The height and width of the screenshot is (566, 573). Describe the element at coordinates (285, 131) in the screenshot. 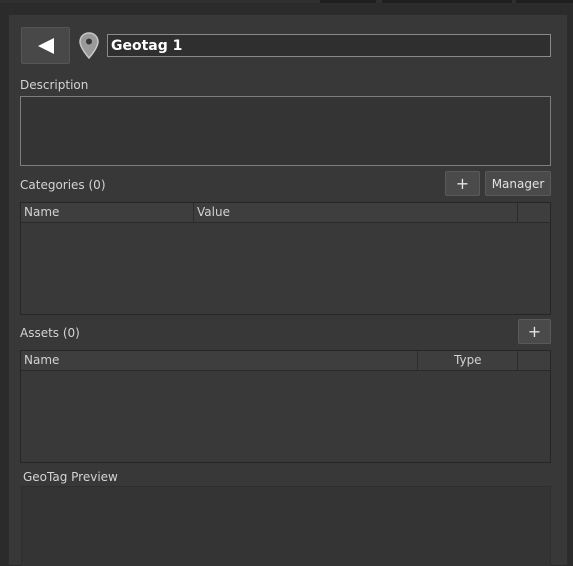

I see `description-textarea` at that location.